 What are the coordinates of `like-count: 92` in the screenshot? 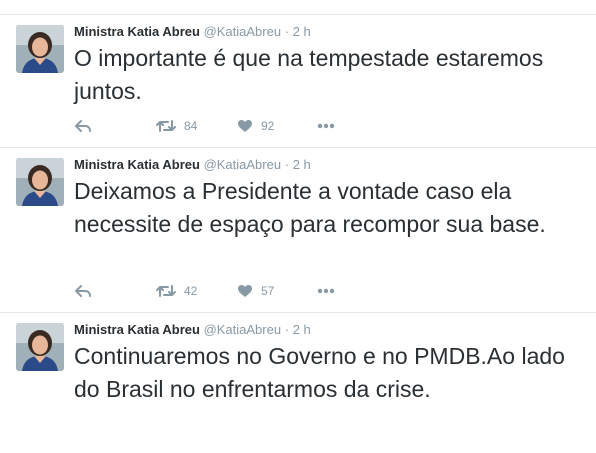 It's located at (268, 126).